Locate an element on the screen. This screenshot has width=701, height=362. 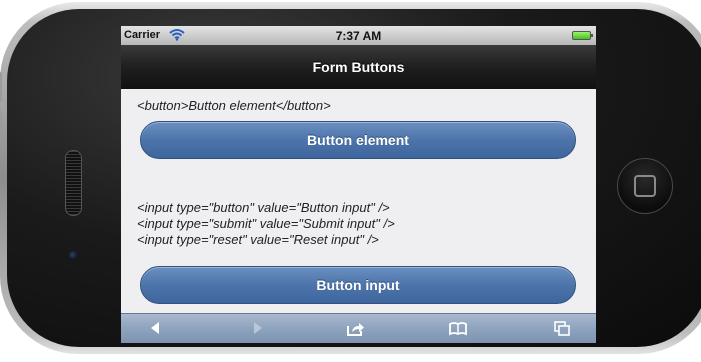
button-code-snippet: <button>Button element</button> is located at coordinates (234, 105).